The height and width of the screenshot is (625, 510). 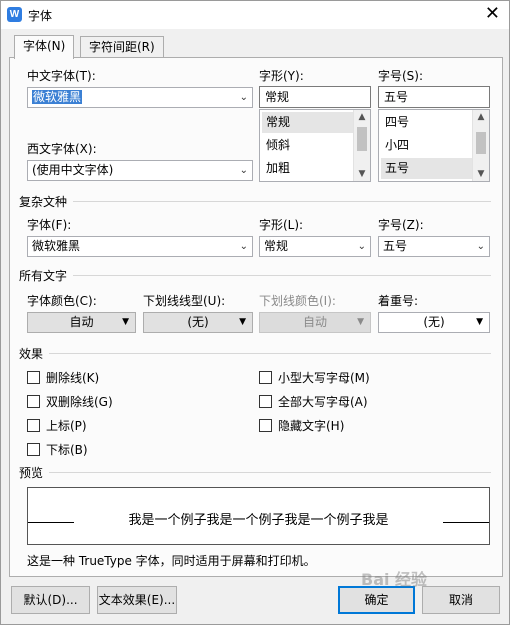 I want to click on ok-button: 确定, so click(x=376, y=600).